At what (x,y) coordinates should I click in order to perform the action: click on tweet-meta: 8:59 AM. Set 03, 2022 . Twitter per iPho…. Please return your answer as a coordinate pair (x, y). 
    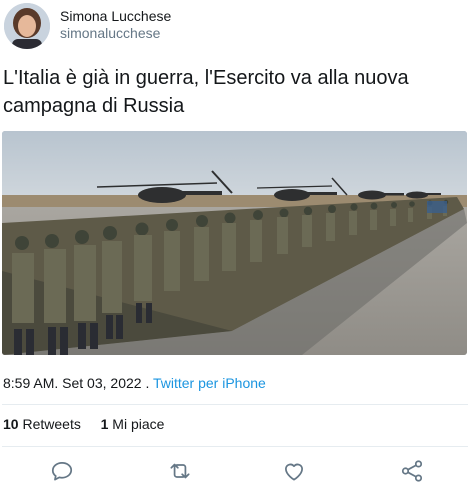
    Looking at the image, I should click on (134, 383).